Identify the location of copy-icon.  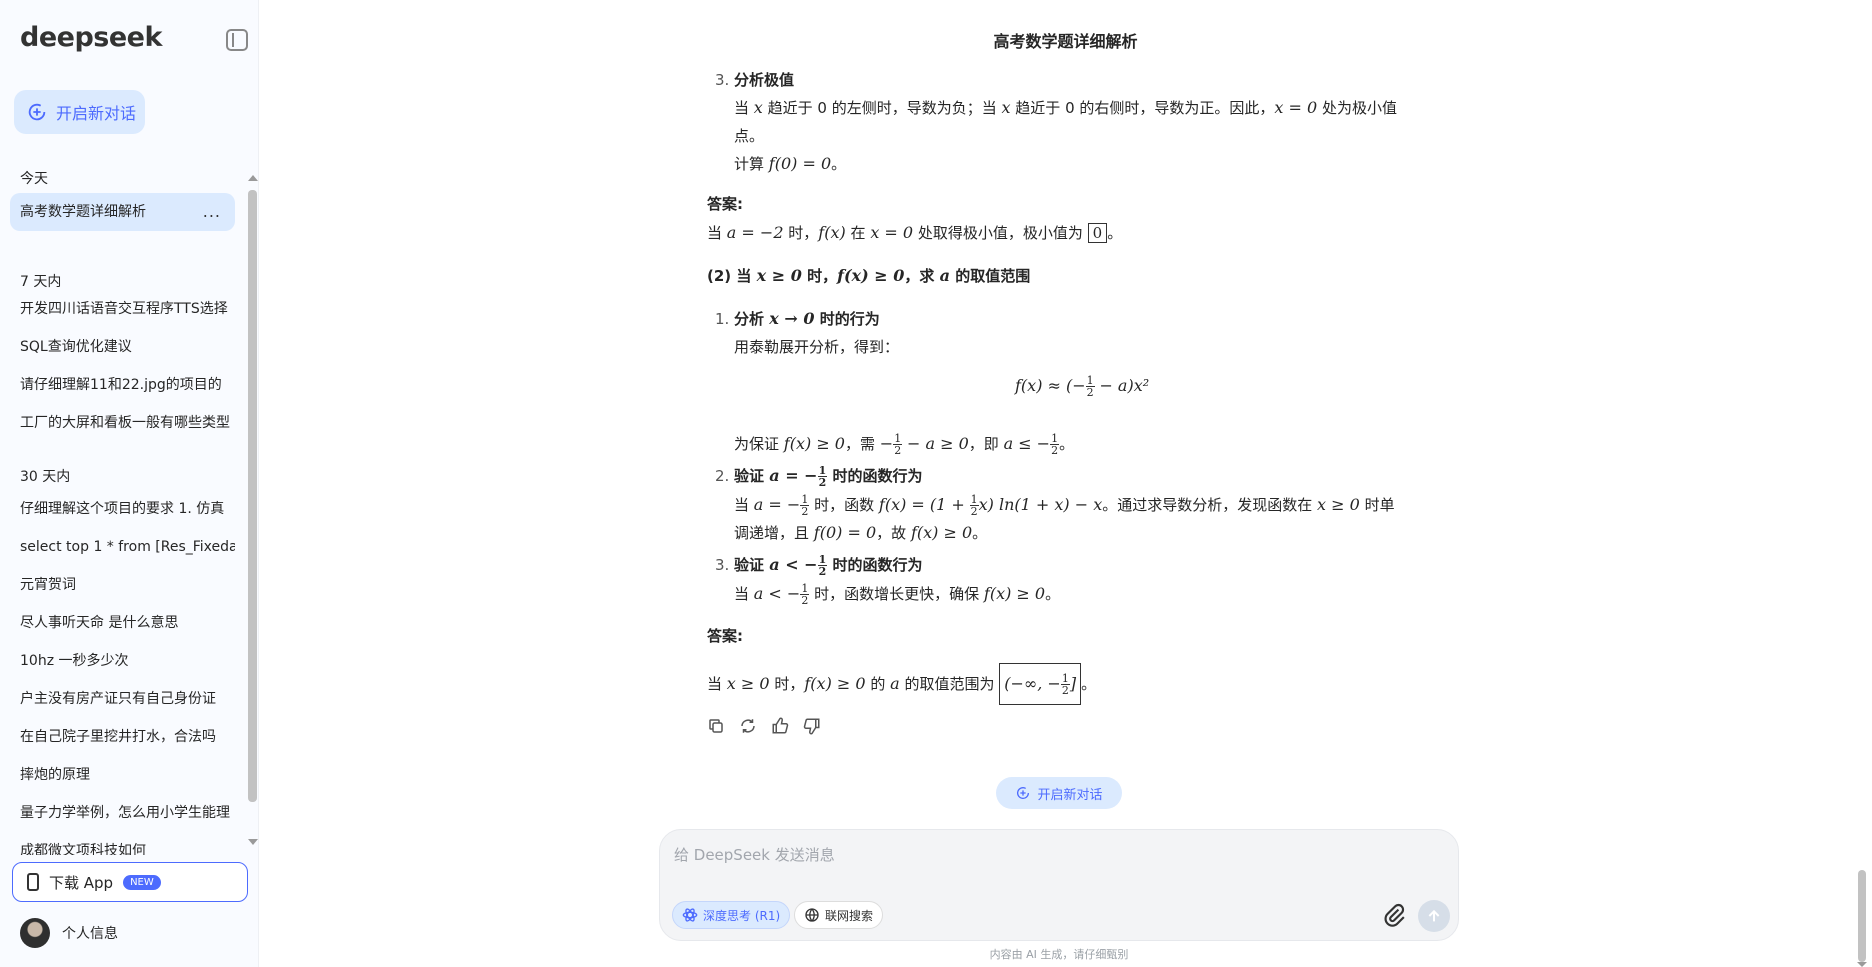
(716, 726).